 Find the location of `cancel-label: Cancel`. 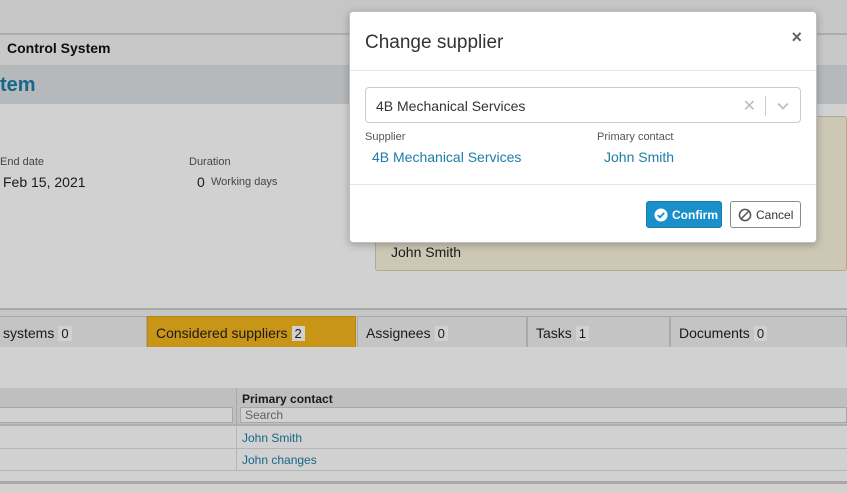

cancel-label: Cancel is located at coordinates (775, 214).